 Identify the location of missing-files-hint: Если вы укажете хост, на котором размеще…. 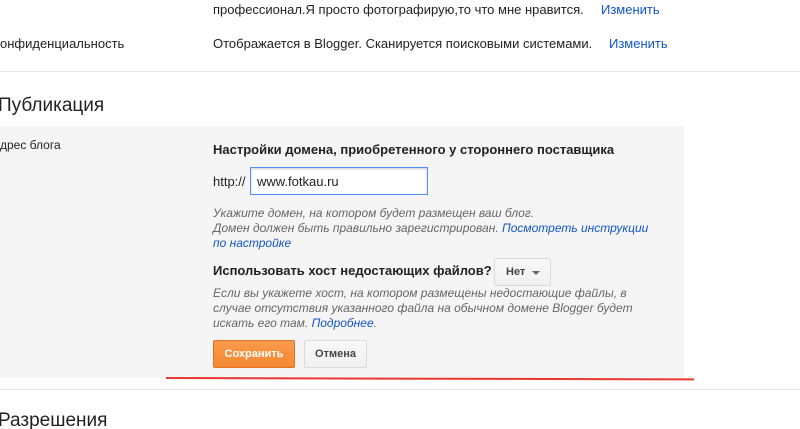
(423, 308).